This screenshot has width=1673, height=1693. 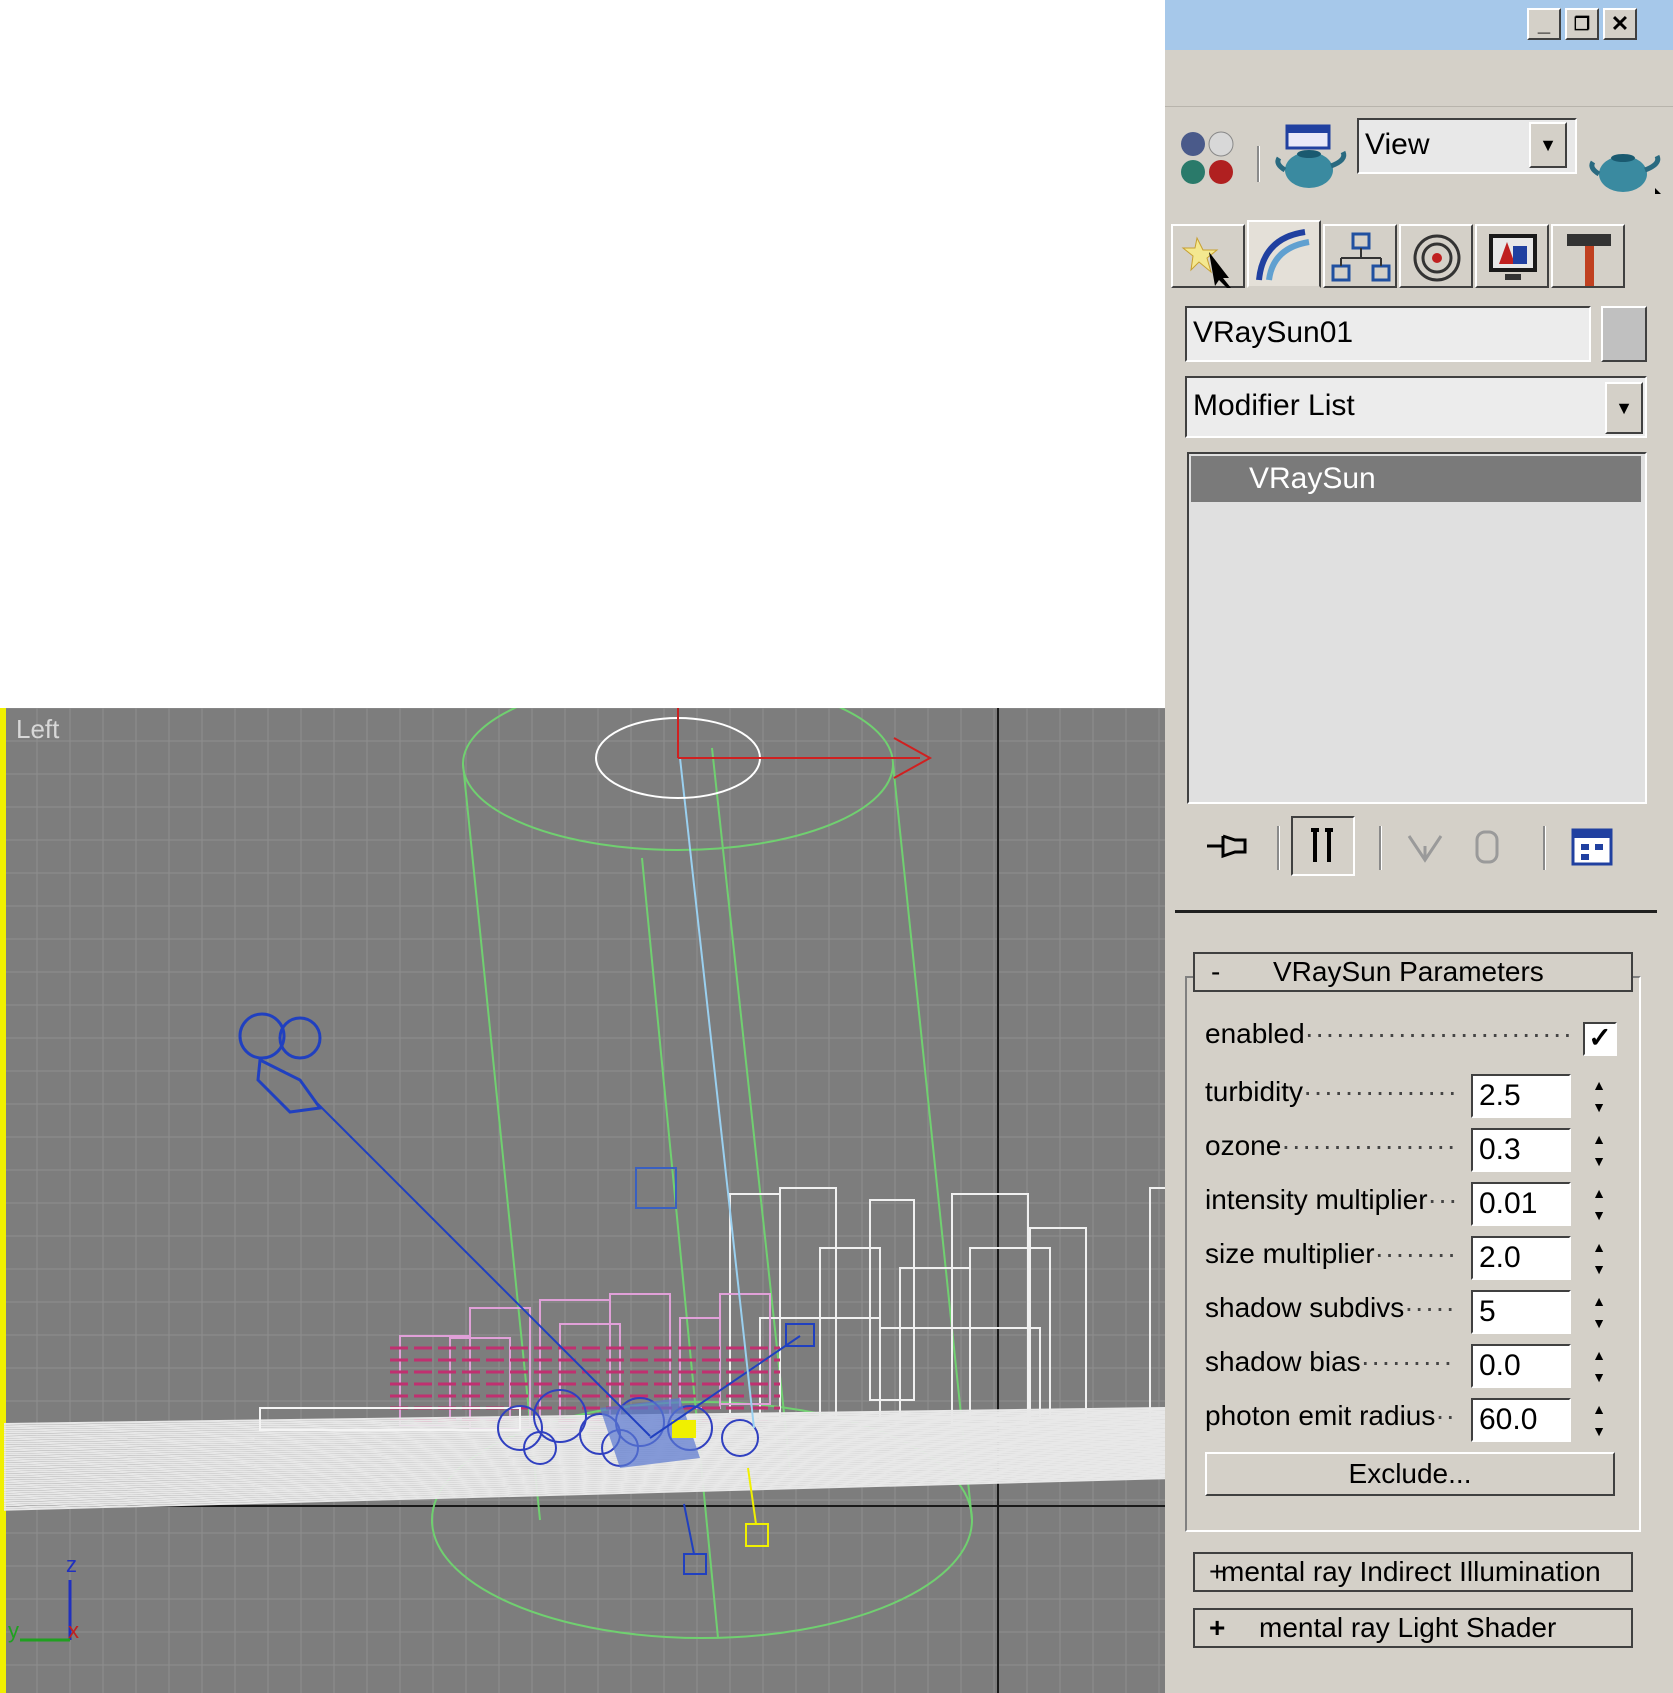 I want to click on param-label: ozone··························, so click(x=1330, y=1145).